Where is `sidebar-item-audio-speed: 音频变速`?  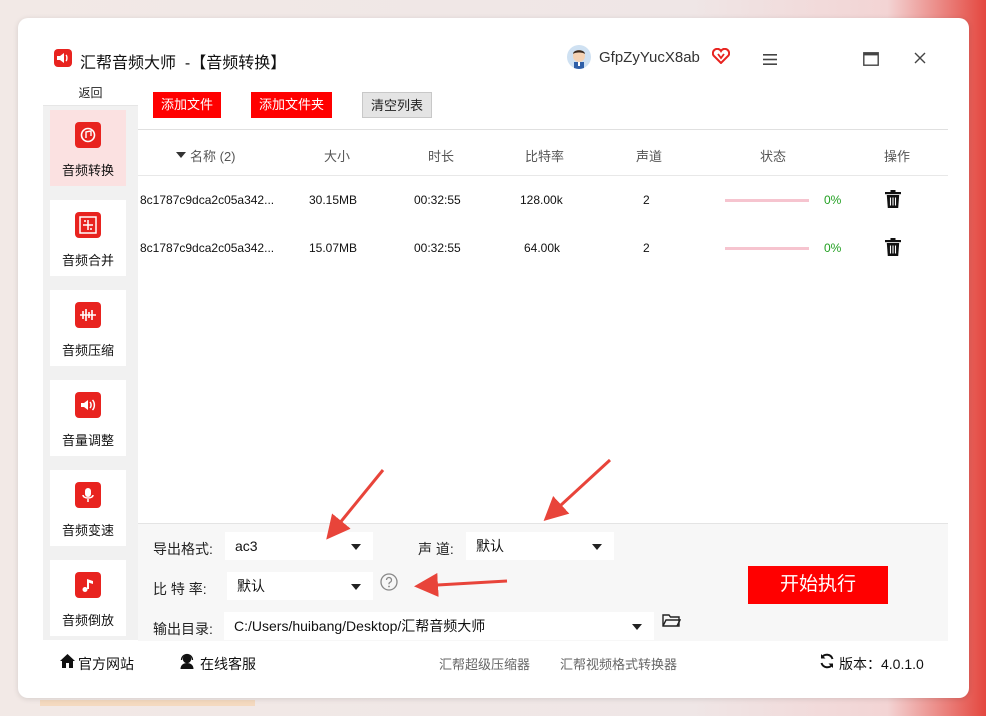
sidebar-item-audio-speed: 音频变速 is located at coordinates (88, 508).